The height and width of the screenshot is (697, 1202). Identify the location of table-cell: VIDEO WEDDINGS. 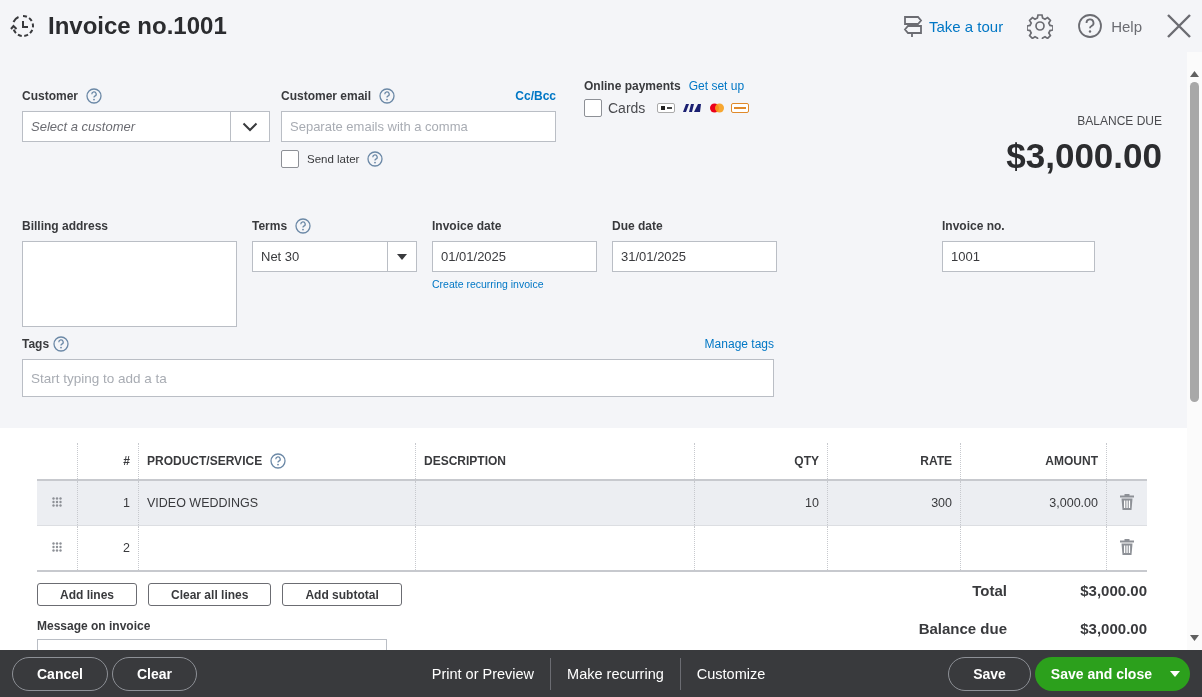
(203, 503).